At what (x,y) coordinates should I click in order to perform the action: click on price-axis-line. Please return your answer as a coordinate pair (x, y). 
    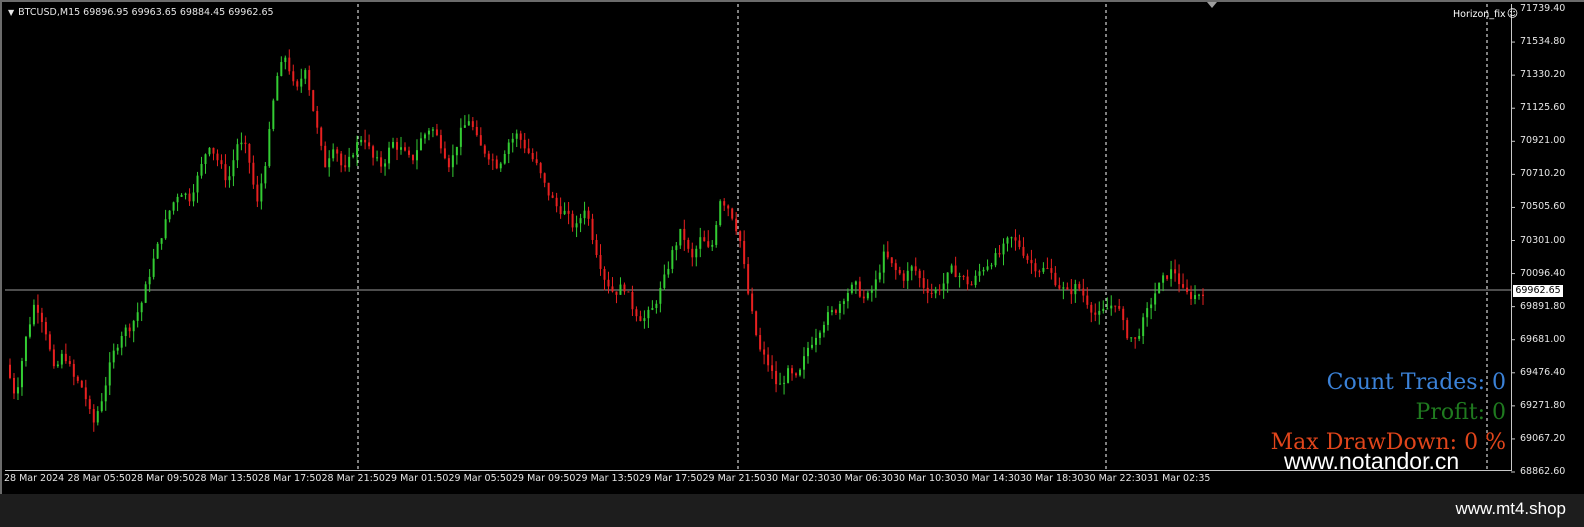
    Looking at the image, I should click on (1511, 237).